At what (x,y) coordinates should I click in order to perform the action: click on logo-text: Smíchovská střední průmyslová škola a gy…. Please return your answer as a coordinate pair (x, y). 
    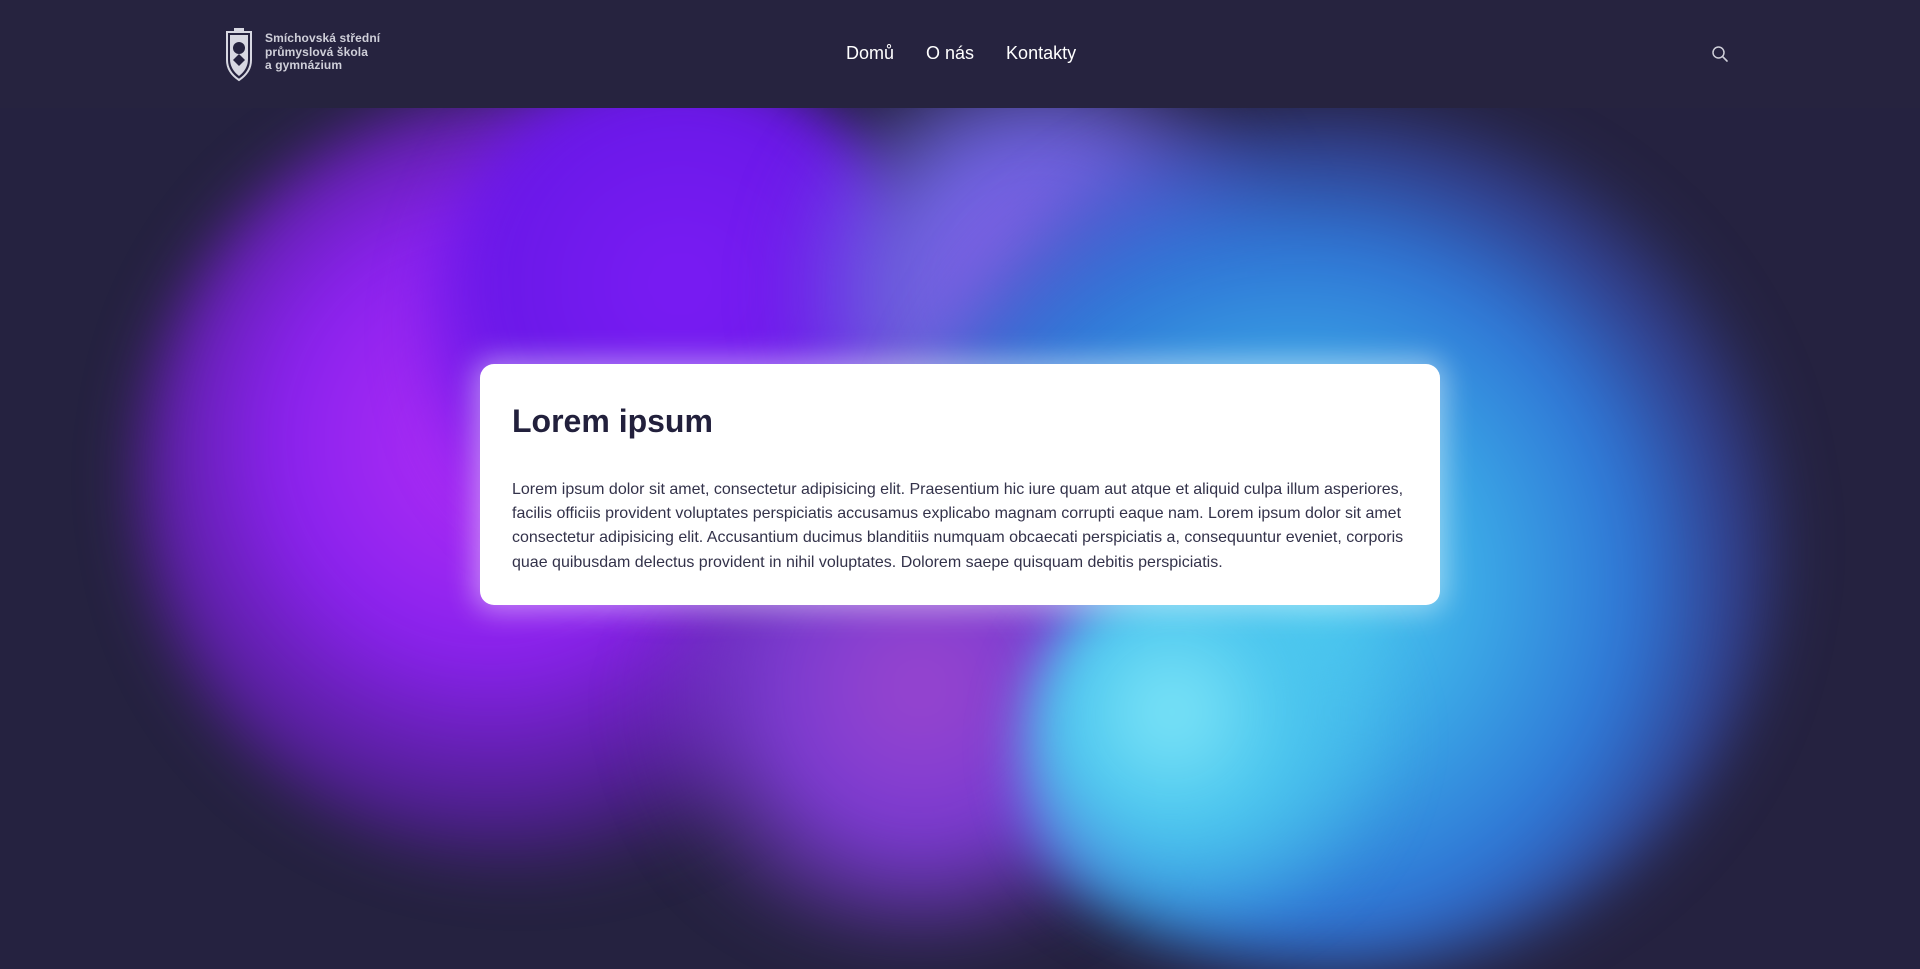
    Looking at the image, I should click on (323, 52).